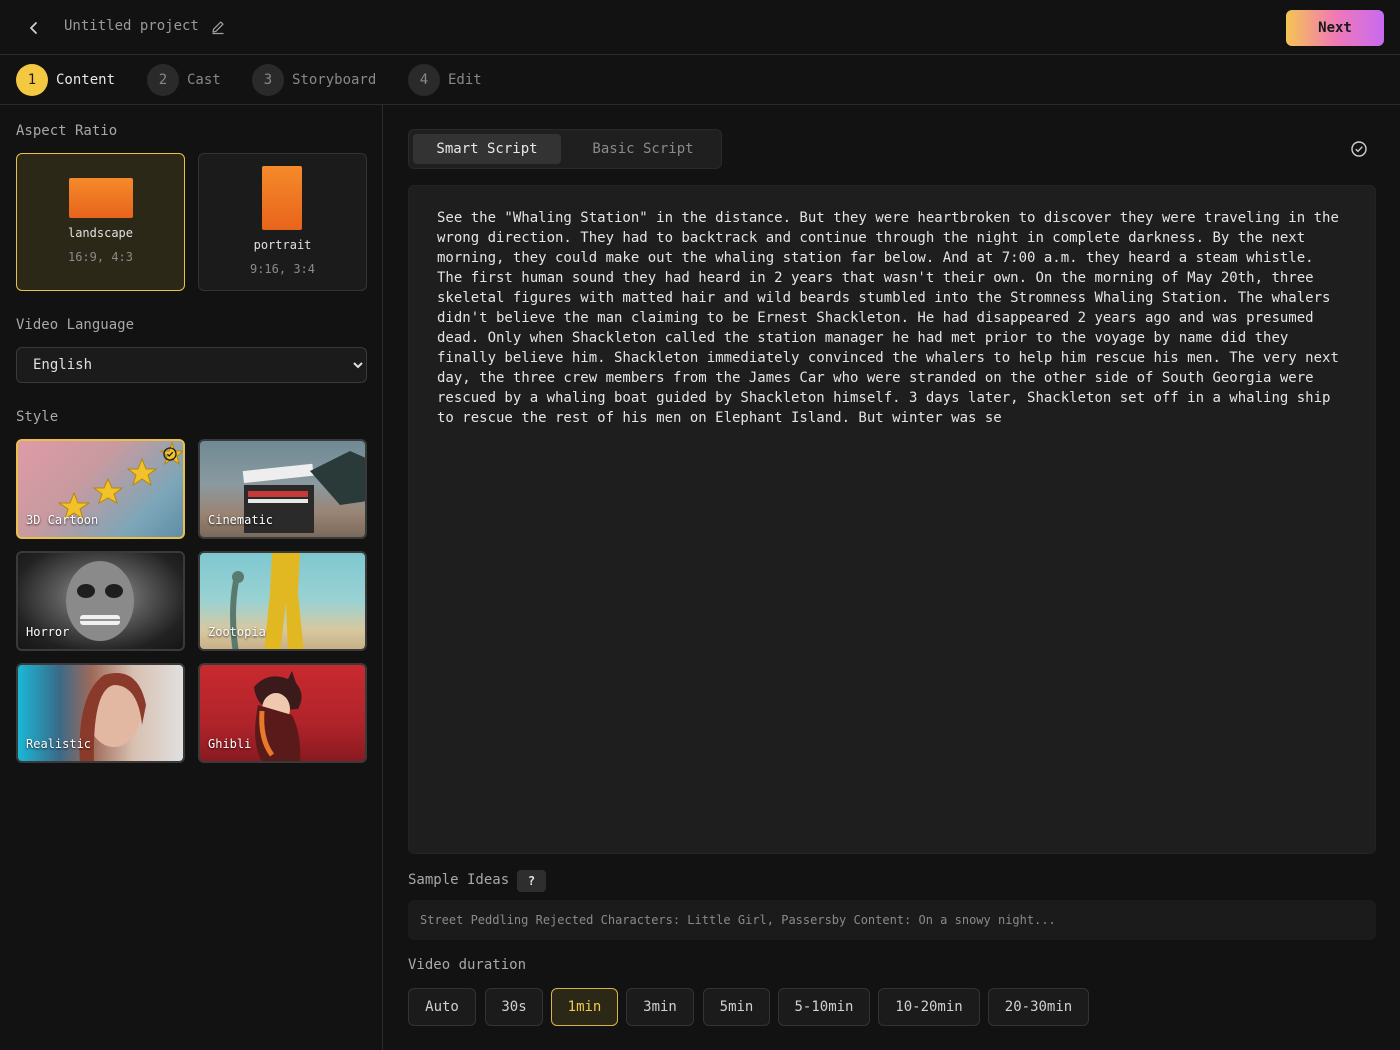 This screenshot has height=1050, width=1400. I want to click on step-label: Cast, so click(204, 80).